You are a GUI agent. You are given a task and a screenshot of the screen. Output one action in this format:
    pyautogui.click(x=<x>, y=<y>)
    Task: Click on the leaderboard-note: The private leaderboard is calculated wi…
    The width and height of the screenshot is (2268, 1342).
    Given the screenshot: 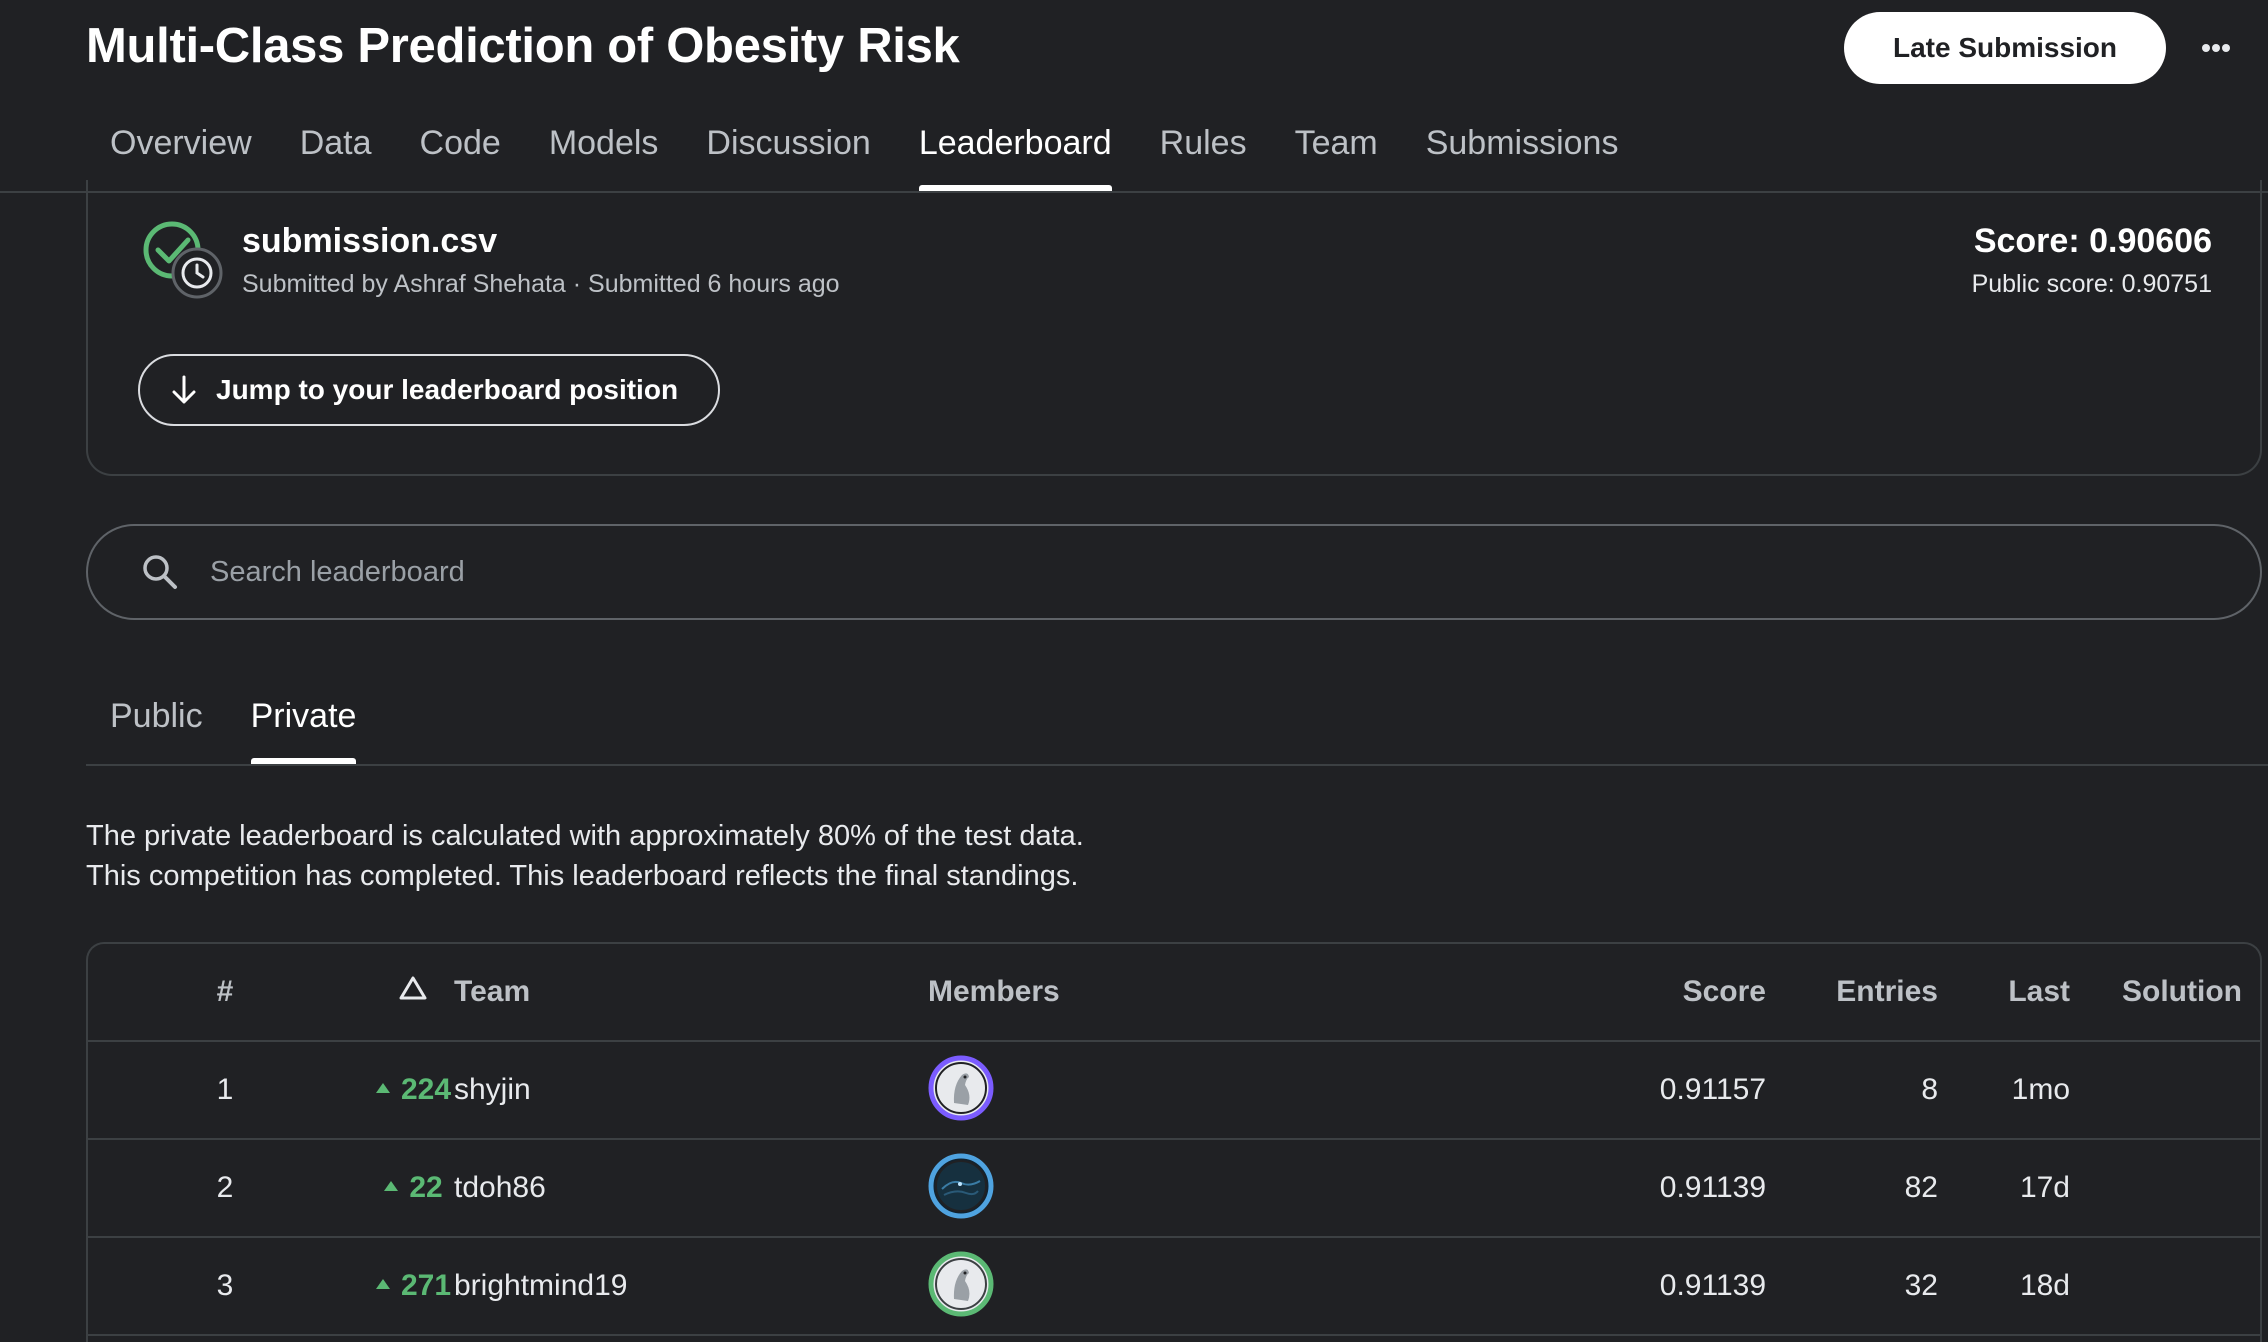 What is the action you would take?
    pyautogui.click(x=585, y=856)
    